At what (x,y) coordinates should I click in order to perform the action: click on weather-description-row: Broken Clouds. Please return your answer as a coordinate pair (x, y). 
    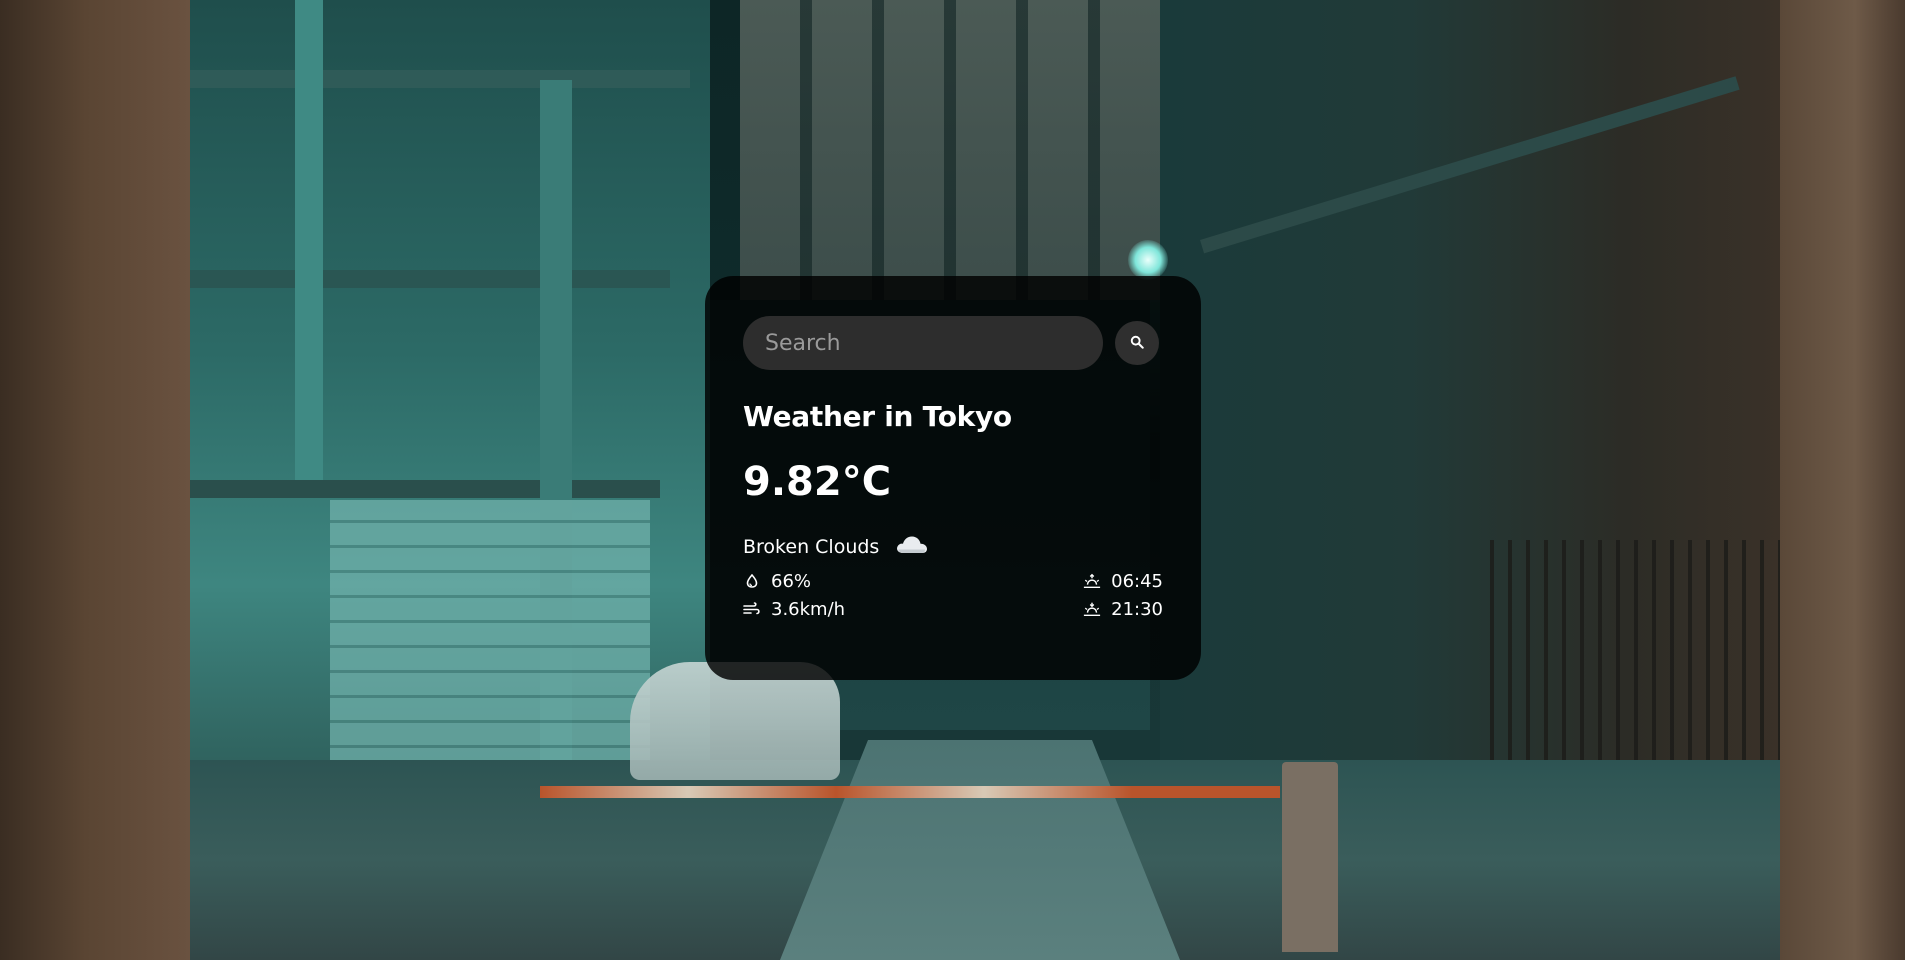
    Looking at the image, I should click on (953, 546).